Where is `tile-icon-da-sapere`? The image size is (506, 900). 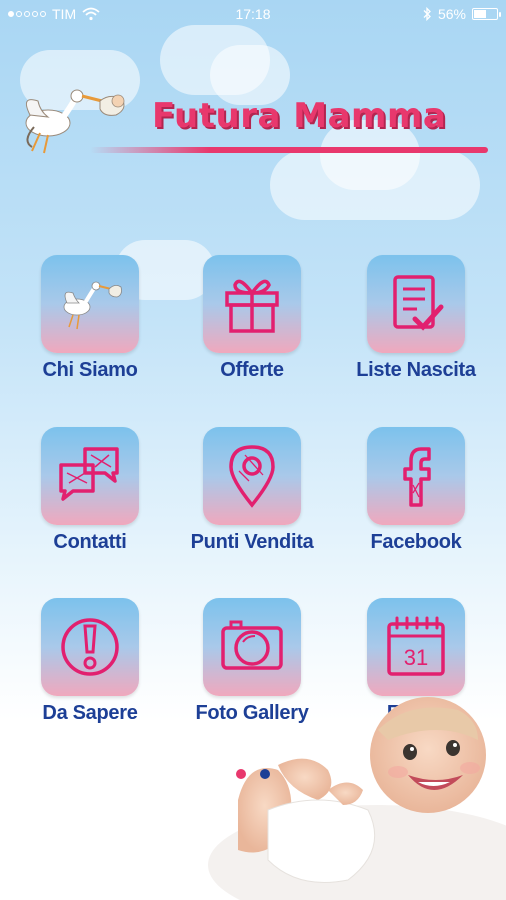
tile-icon-da-sapere is located at coordinates (90, 647).